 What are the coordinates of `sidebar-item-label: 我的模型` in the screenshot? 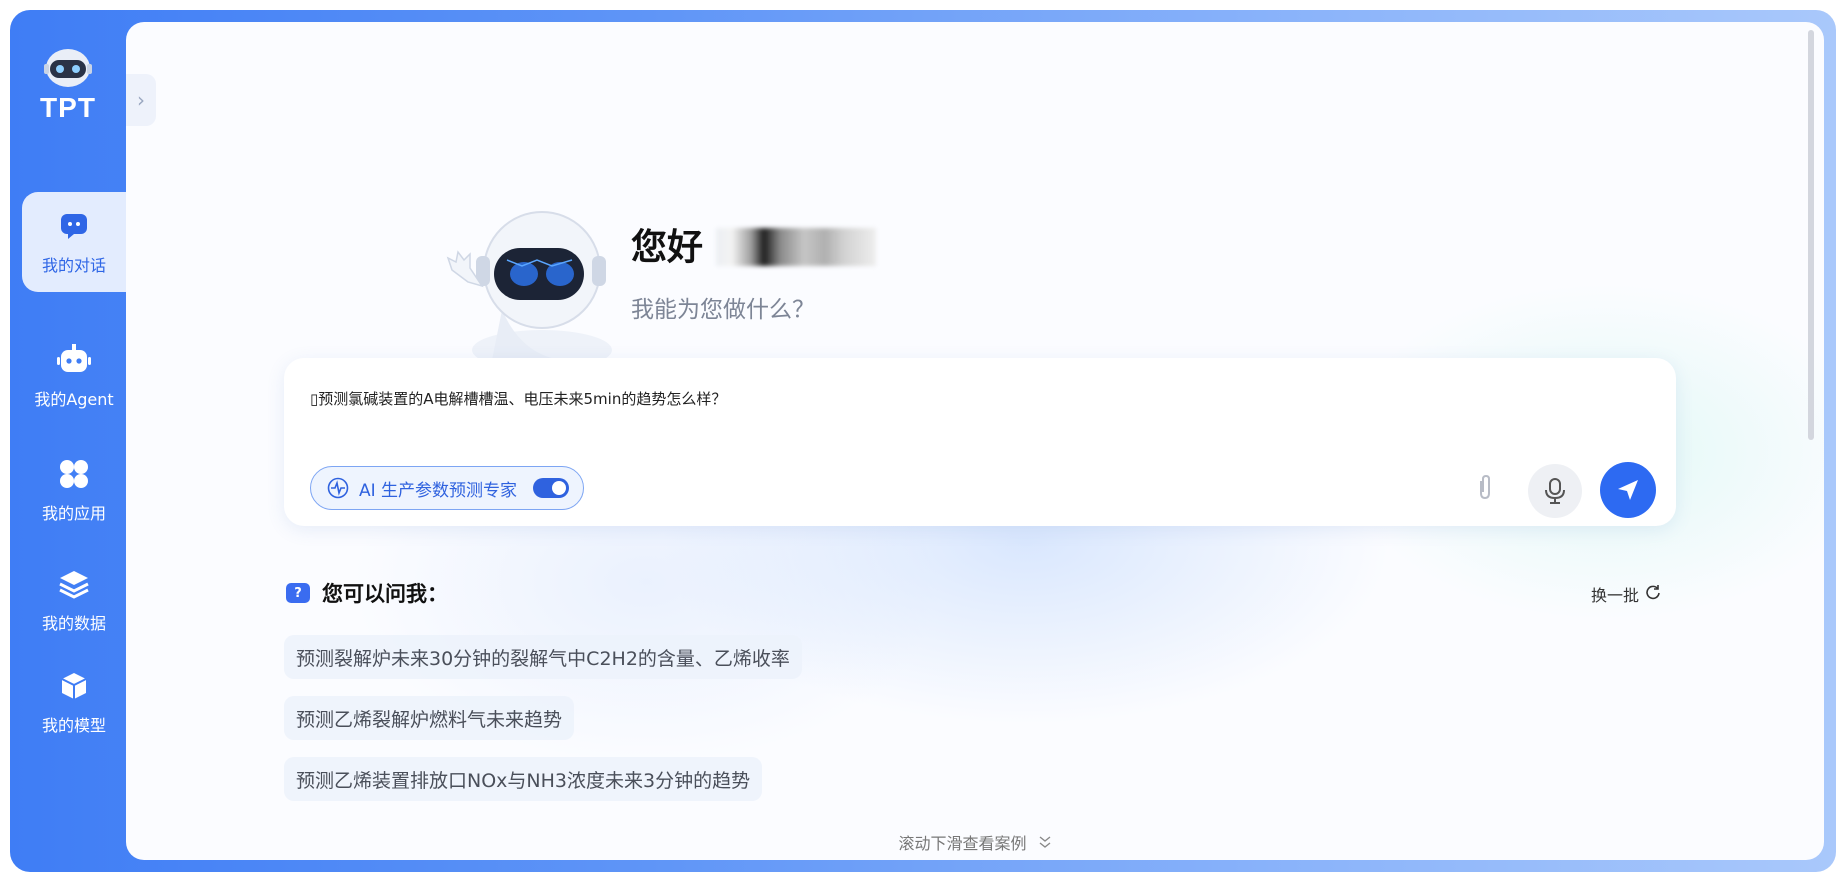 It's located at (73, 725).